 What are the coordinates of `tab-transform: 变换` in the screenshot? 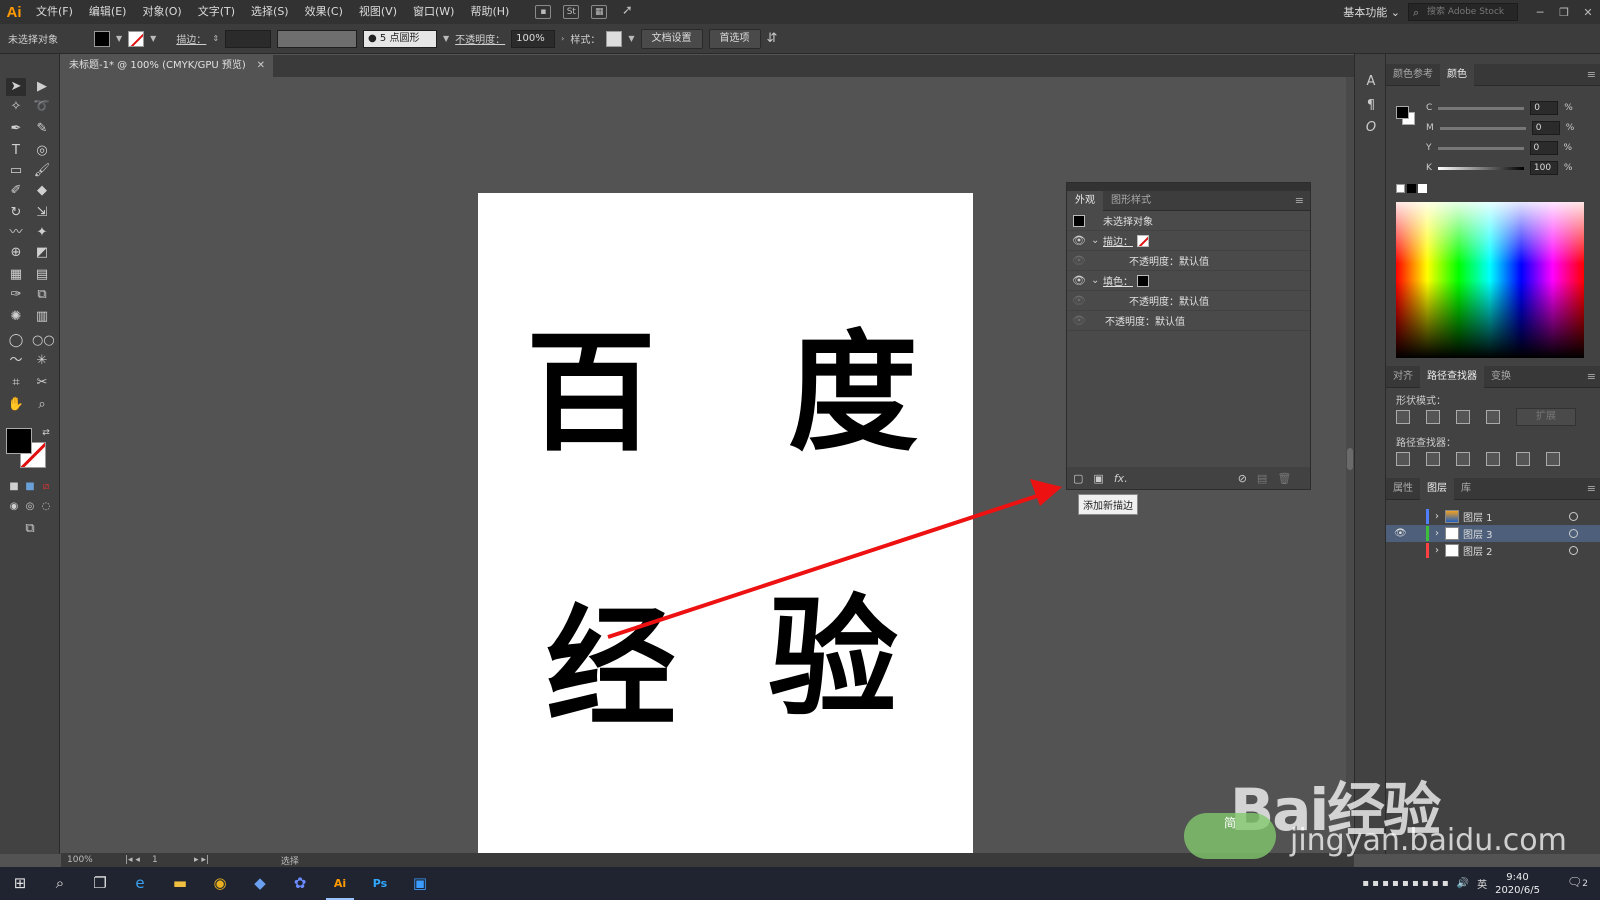 It's located at (1501, 377).